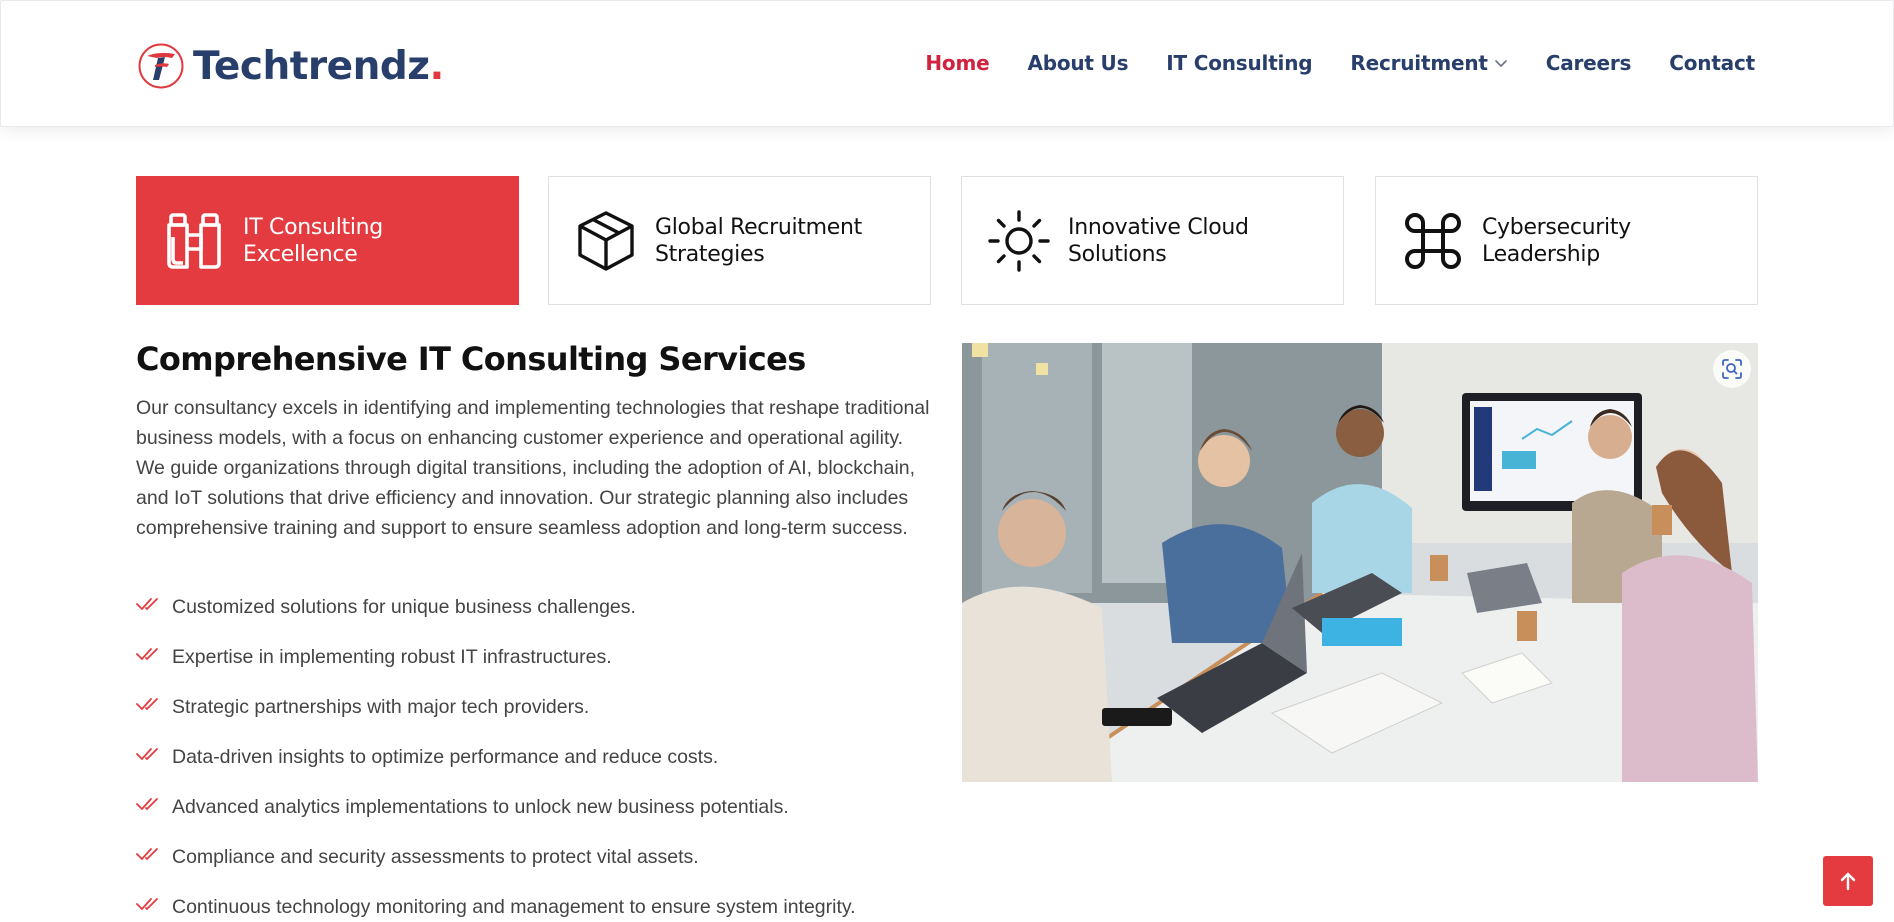 The height and width of the screenshot is (922, 1894). Describe the element at coordinates (1239, 63) in the screenshot. I see `nav-it-consulting: IT Consulting` at that location.